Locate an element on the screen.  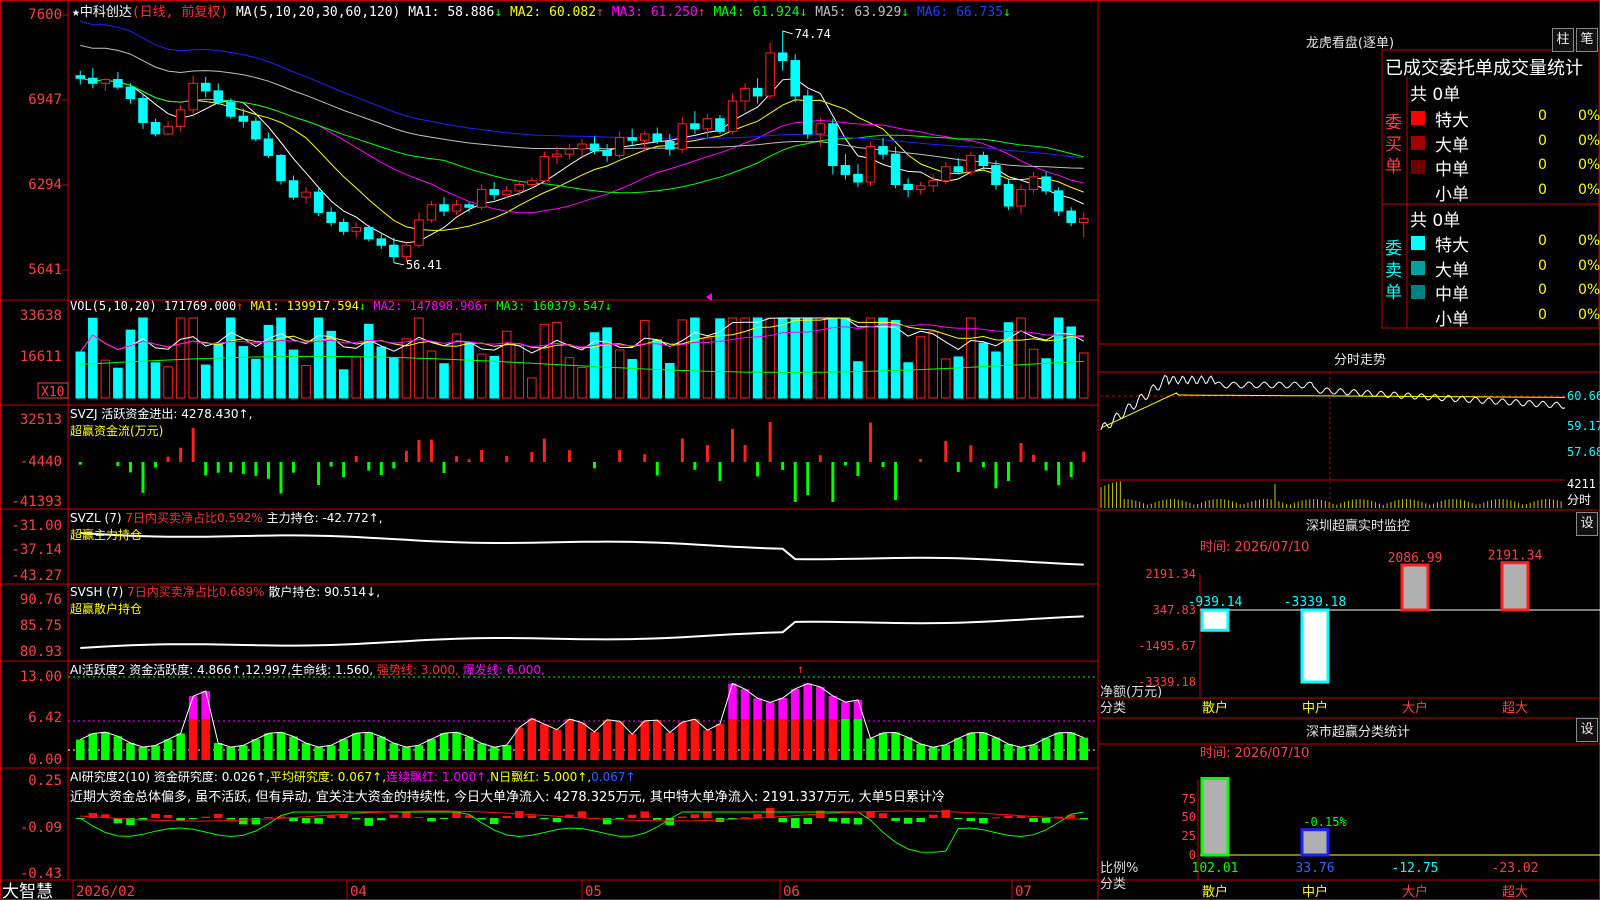
class-bar is located at coordinates (1215, 816).